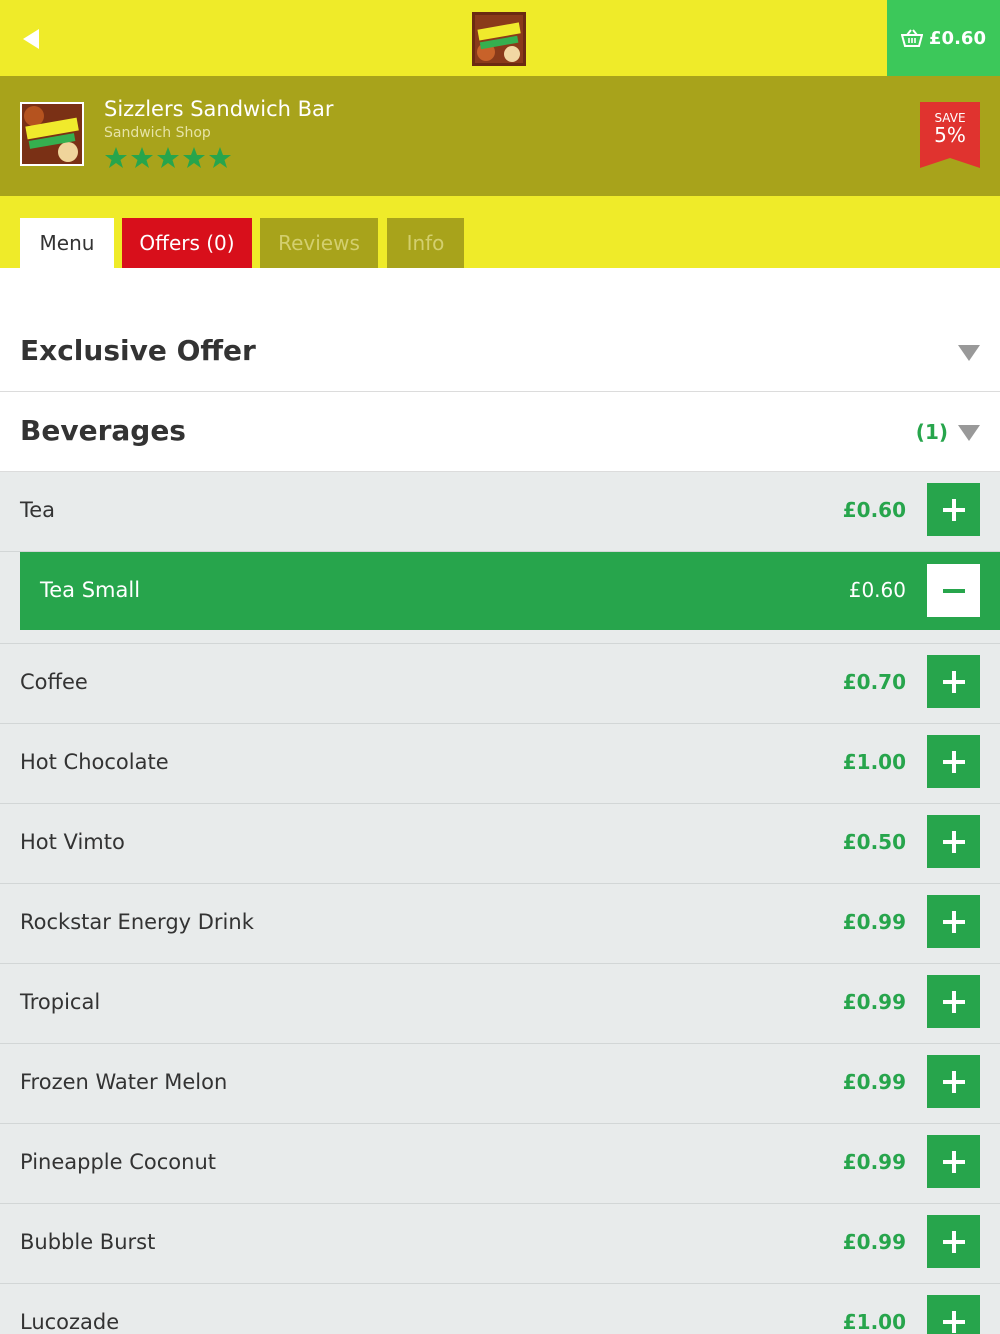 The image size is (1000, 1334). I want to click on back-button, so click(31, 39).